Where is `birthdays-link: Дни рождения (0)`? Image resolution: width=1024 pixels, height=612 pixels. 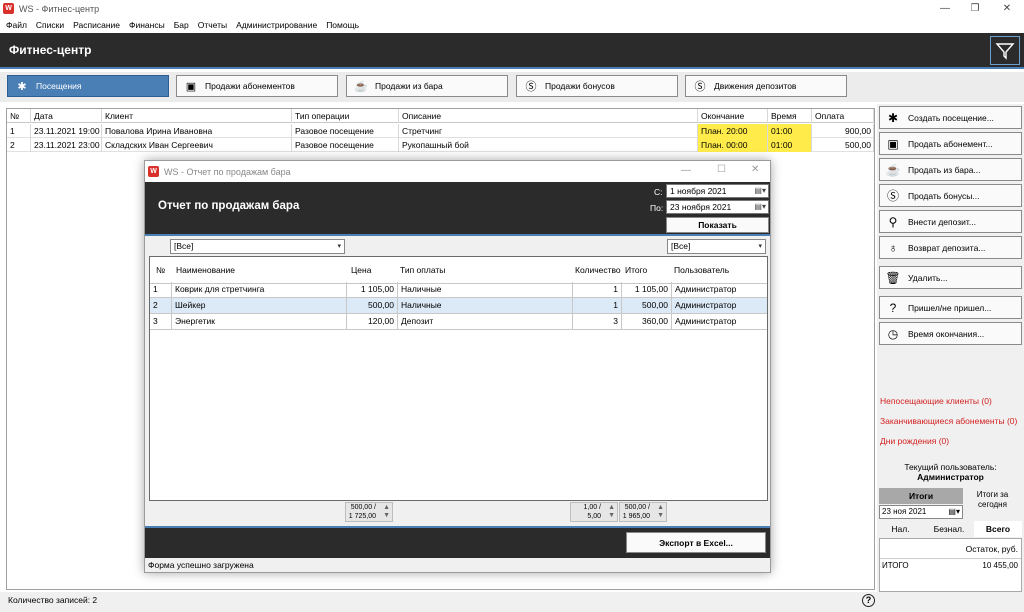
birthdays-link: Дни рождения (0) is located at coordinates (914, 441).